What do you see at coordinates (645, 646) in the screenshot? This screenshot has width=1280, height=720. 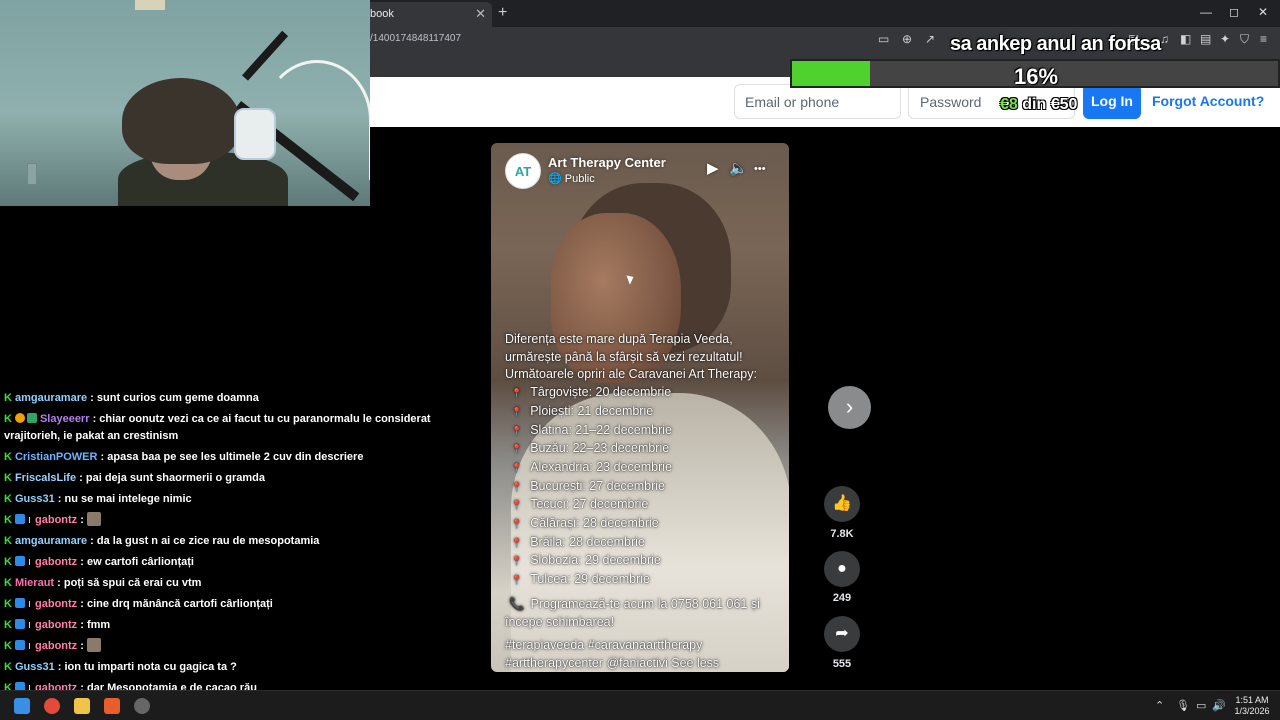 I see `hashtags: #terapiaveeda #caravanaarttherapy` at bounding box center [645, 646].